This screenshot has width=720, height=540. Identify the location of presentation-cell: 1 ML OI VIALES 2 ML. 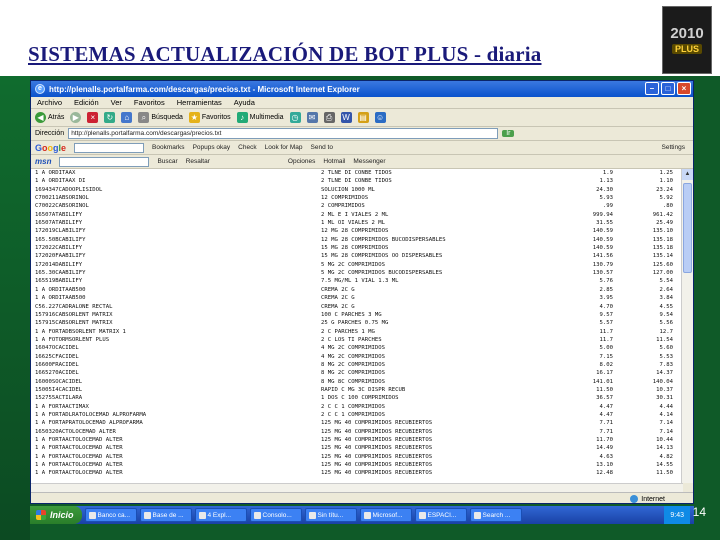
(353, 223).